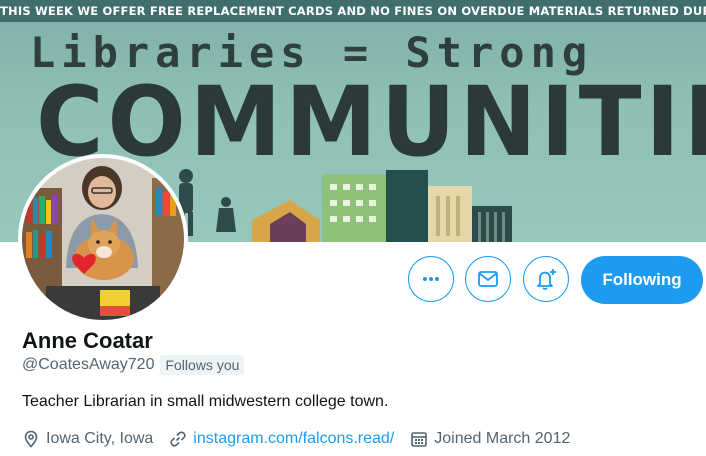 The image size is (706, 456). I want to click on location-item: Iowa City, Iowa, so click(87, 439).